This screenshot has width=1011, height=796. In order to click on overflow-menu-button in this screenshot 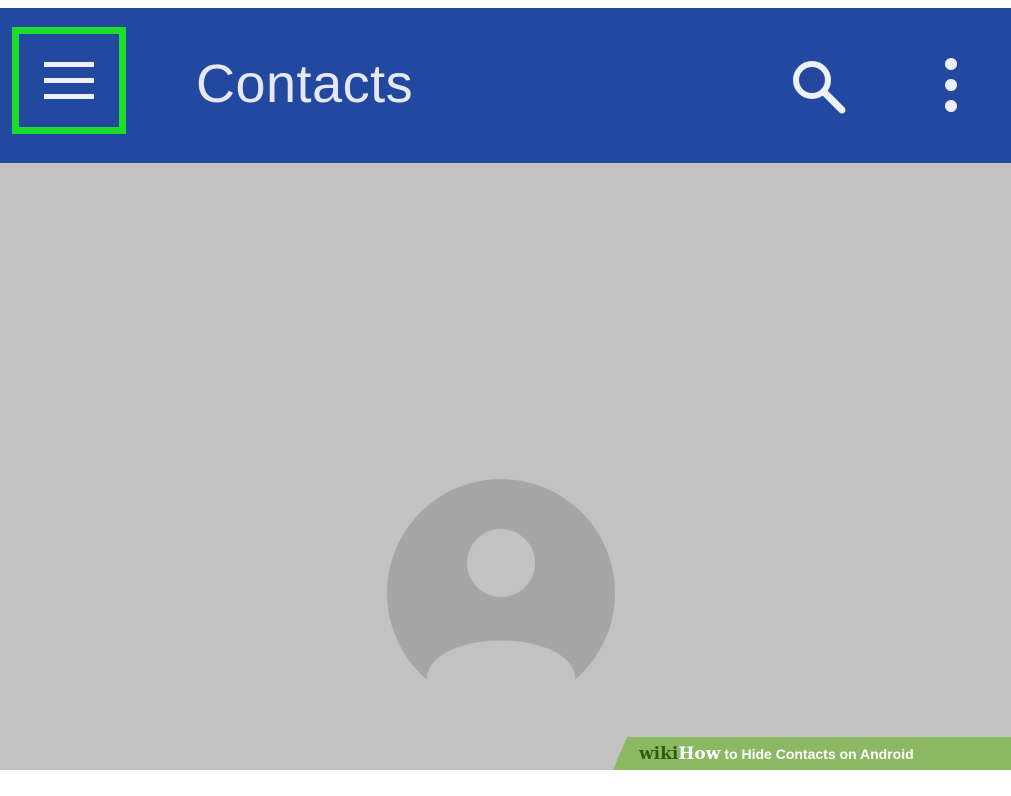, I will do `click(951, 87)`.